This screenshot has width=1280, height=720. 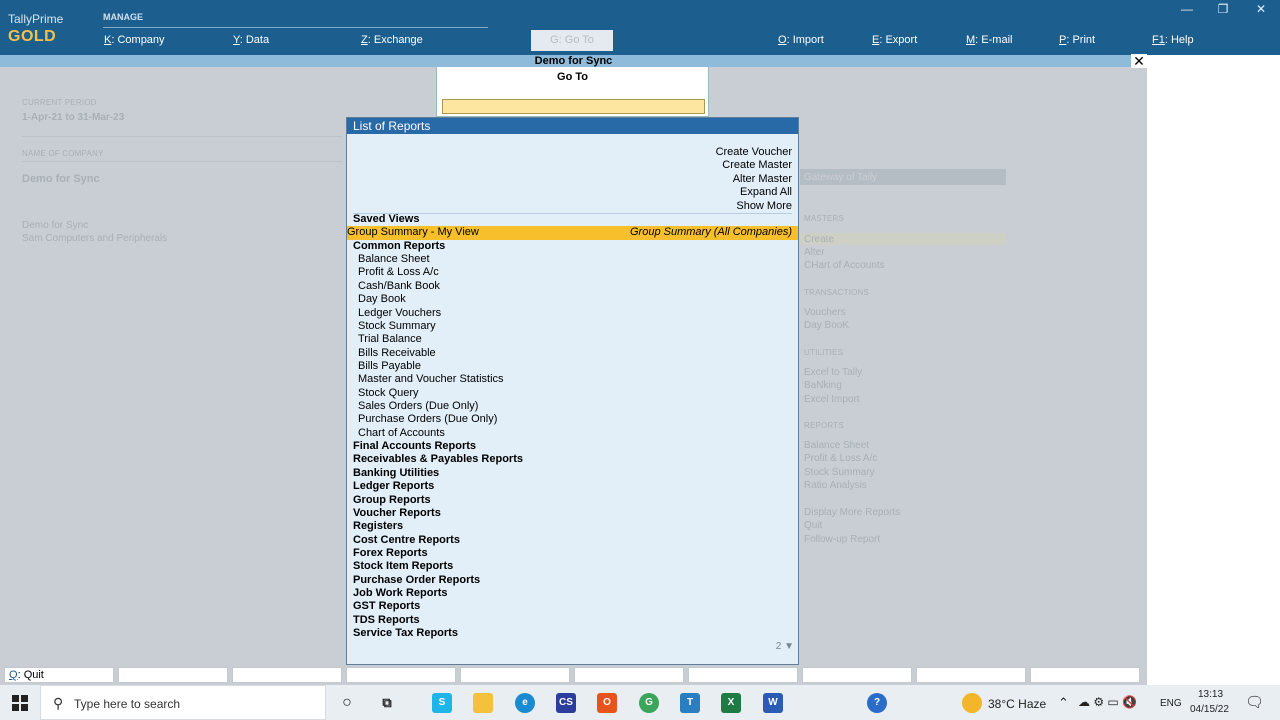 What do you see at coordinates (754, 206) in the screenshot?
I see `show-more-button: Show More` at bounding box center [754, 206].